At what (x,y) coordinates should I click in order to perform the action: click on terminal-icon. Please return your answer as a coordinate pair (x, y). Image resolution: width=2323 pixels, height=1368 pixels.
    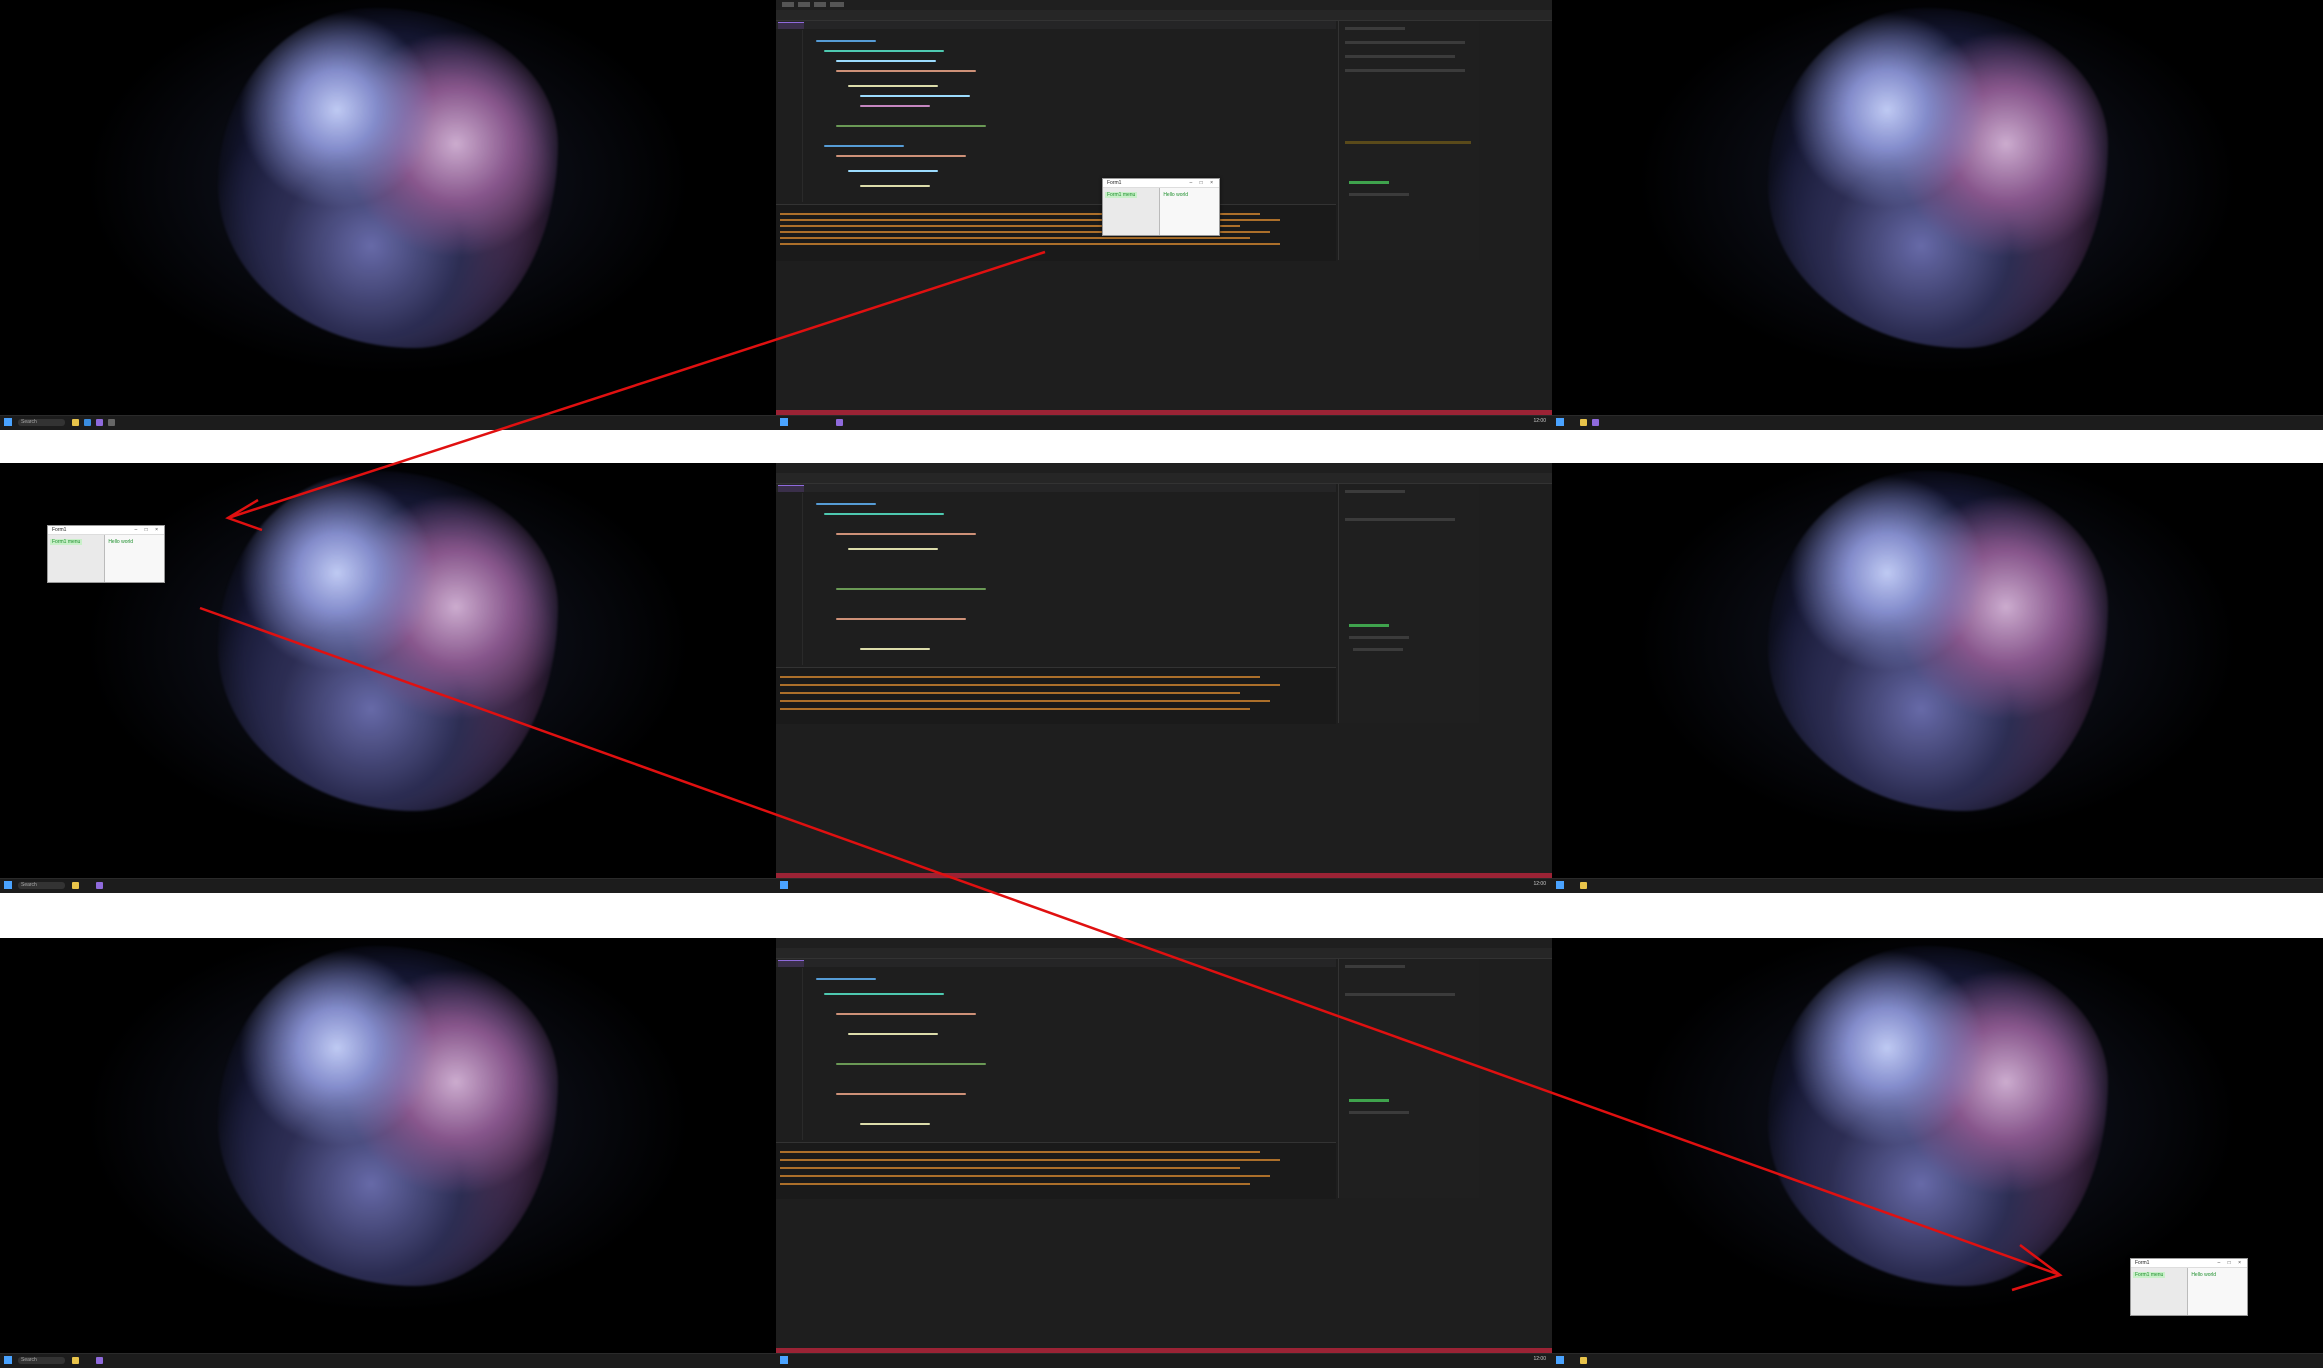
    Looking at the image, I should click on (111, 422).